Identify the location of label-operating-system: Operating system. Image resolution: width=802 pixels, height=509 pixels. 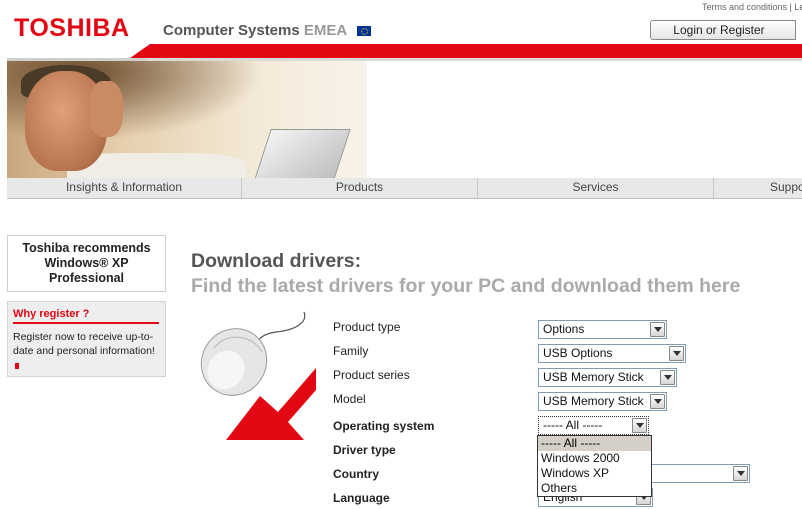
(384, 426).